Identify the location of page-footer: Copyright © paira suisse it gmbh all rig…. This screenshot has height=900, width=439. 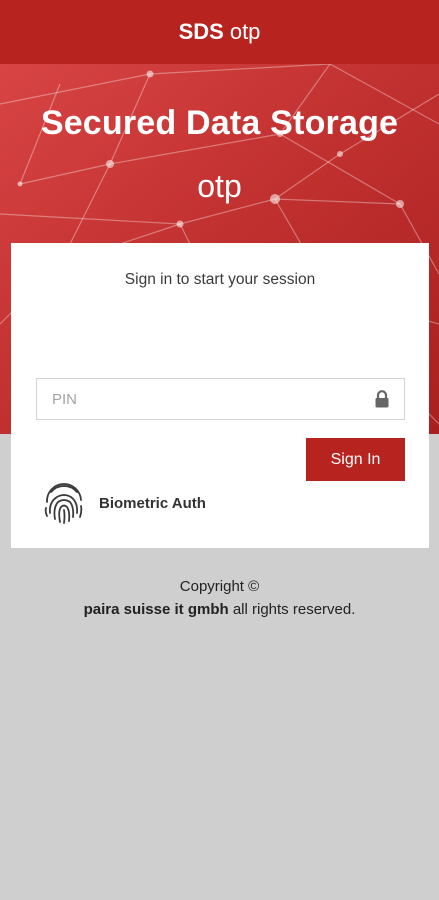
(219, 598).